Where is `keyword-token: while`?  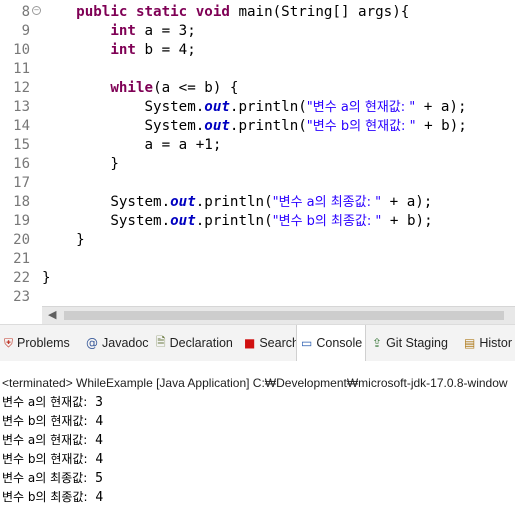
keyword-token: while is located at coordinates (132, 88).